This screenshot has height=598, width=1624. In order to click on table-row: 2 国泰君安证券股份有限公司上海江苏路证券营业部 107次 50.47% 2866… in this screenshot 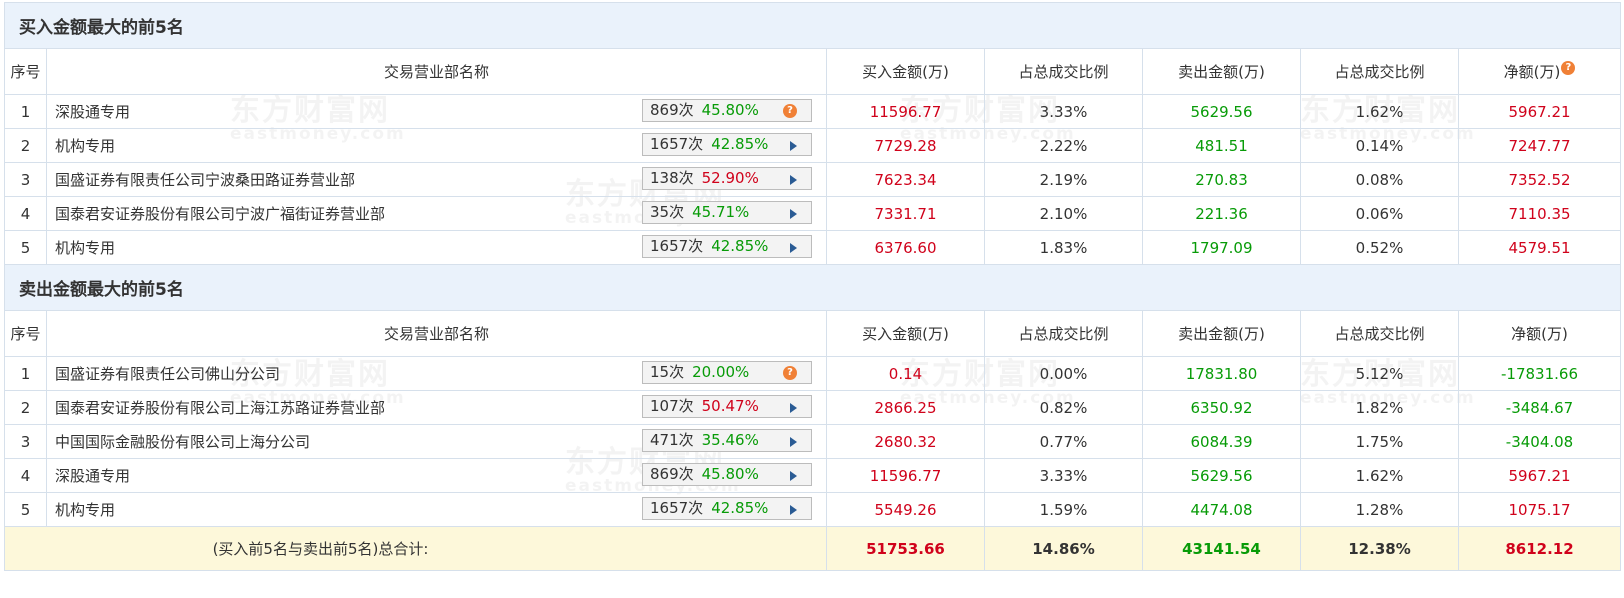, I will do `click(813, 407)`.